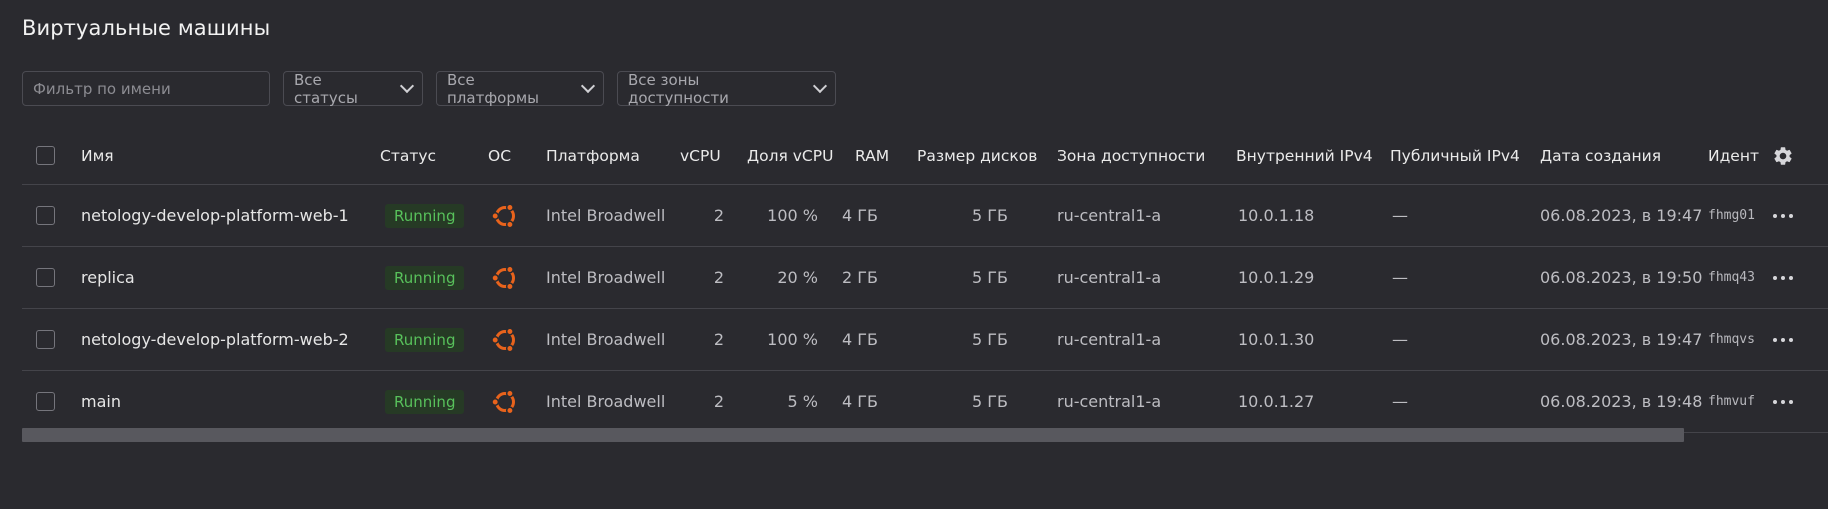 Image resolution: width=1828 pixels, height=509 pixels. What do you see at coordinates (797, 277) in the screenshot?
I see `vcpu-share-cell: 20 %` at bounding box center [797, 277].